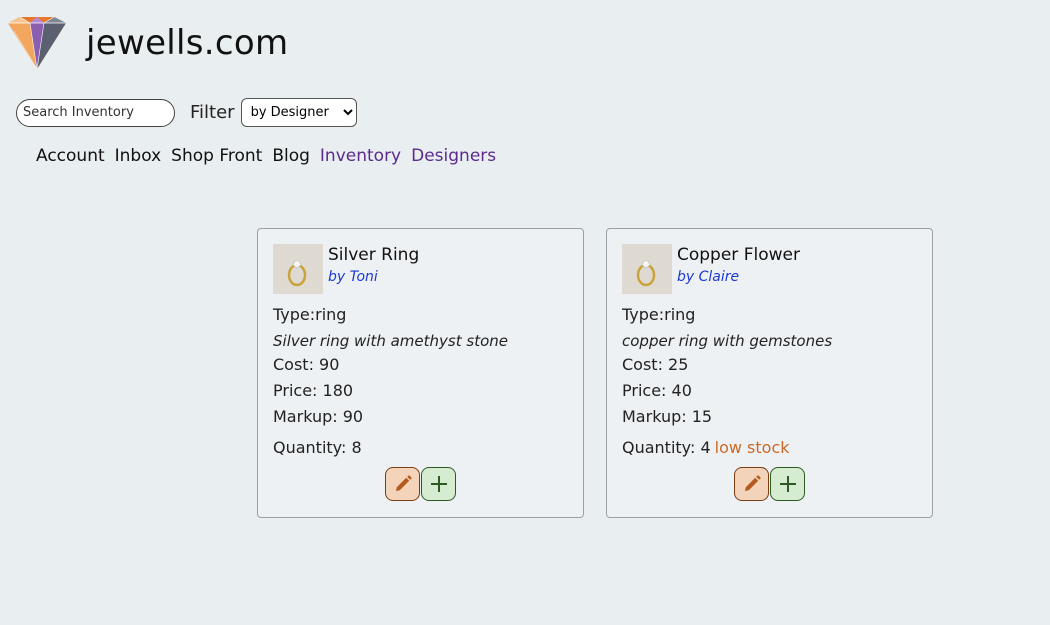 This screenshot has width=1050, height=625. What do you see at coordinates (95, 112) in the screenshot?
I see `search-input` at bounding box center [95, 112].